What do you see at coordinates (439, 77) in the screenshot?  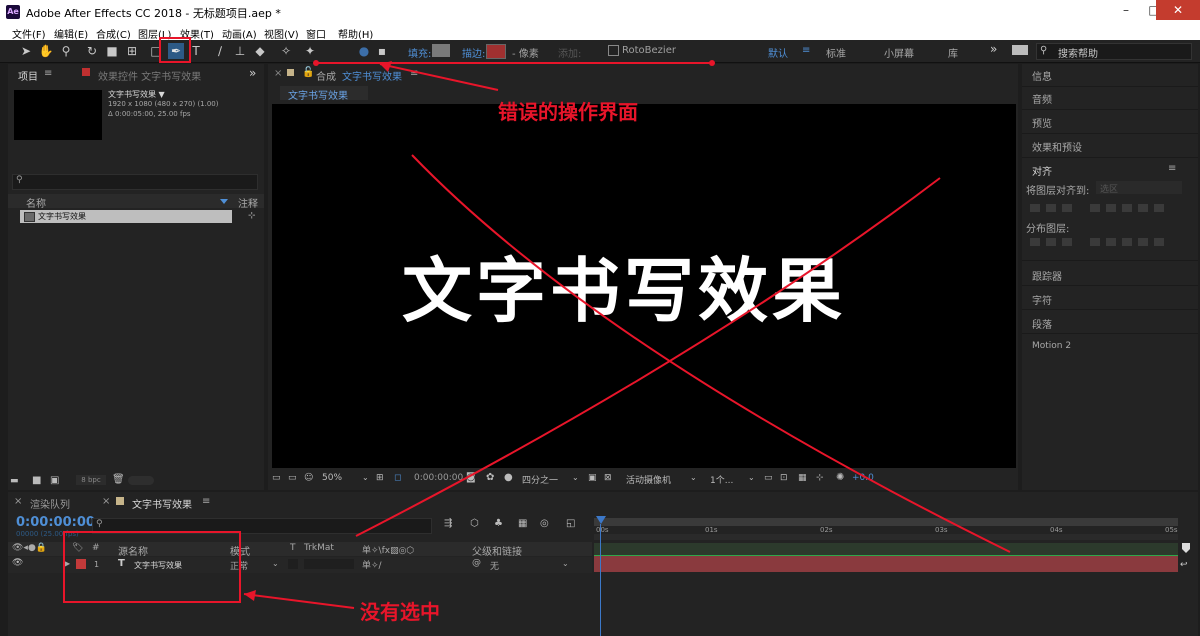 I see `wrong-ui-arrow` at bounding box center [439, 77].